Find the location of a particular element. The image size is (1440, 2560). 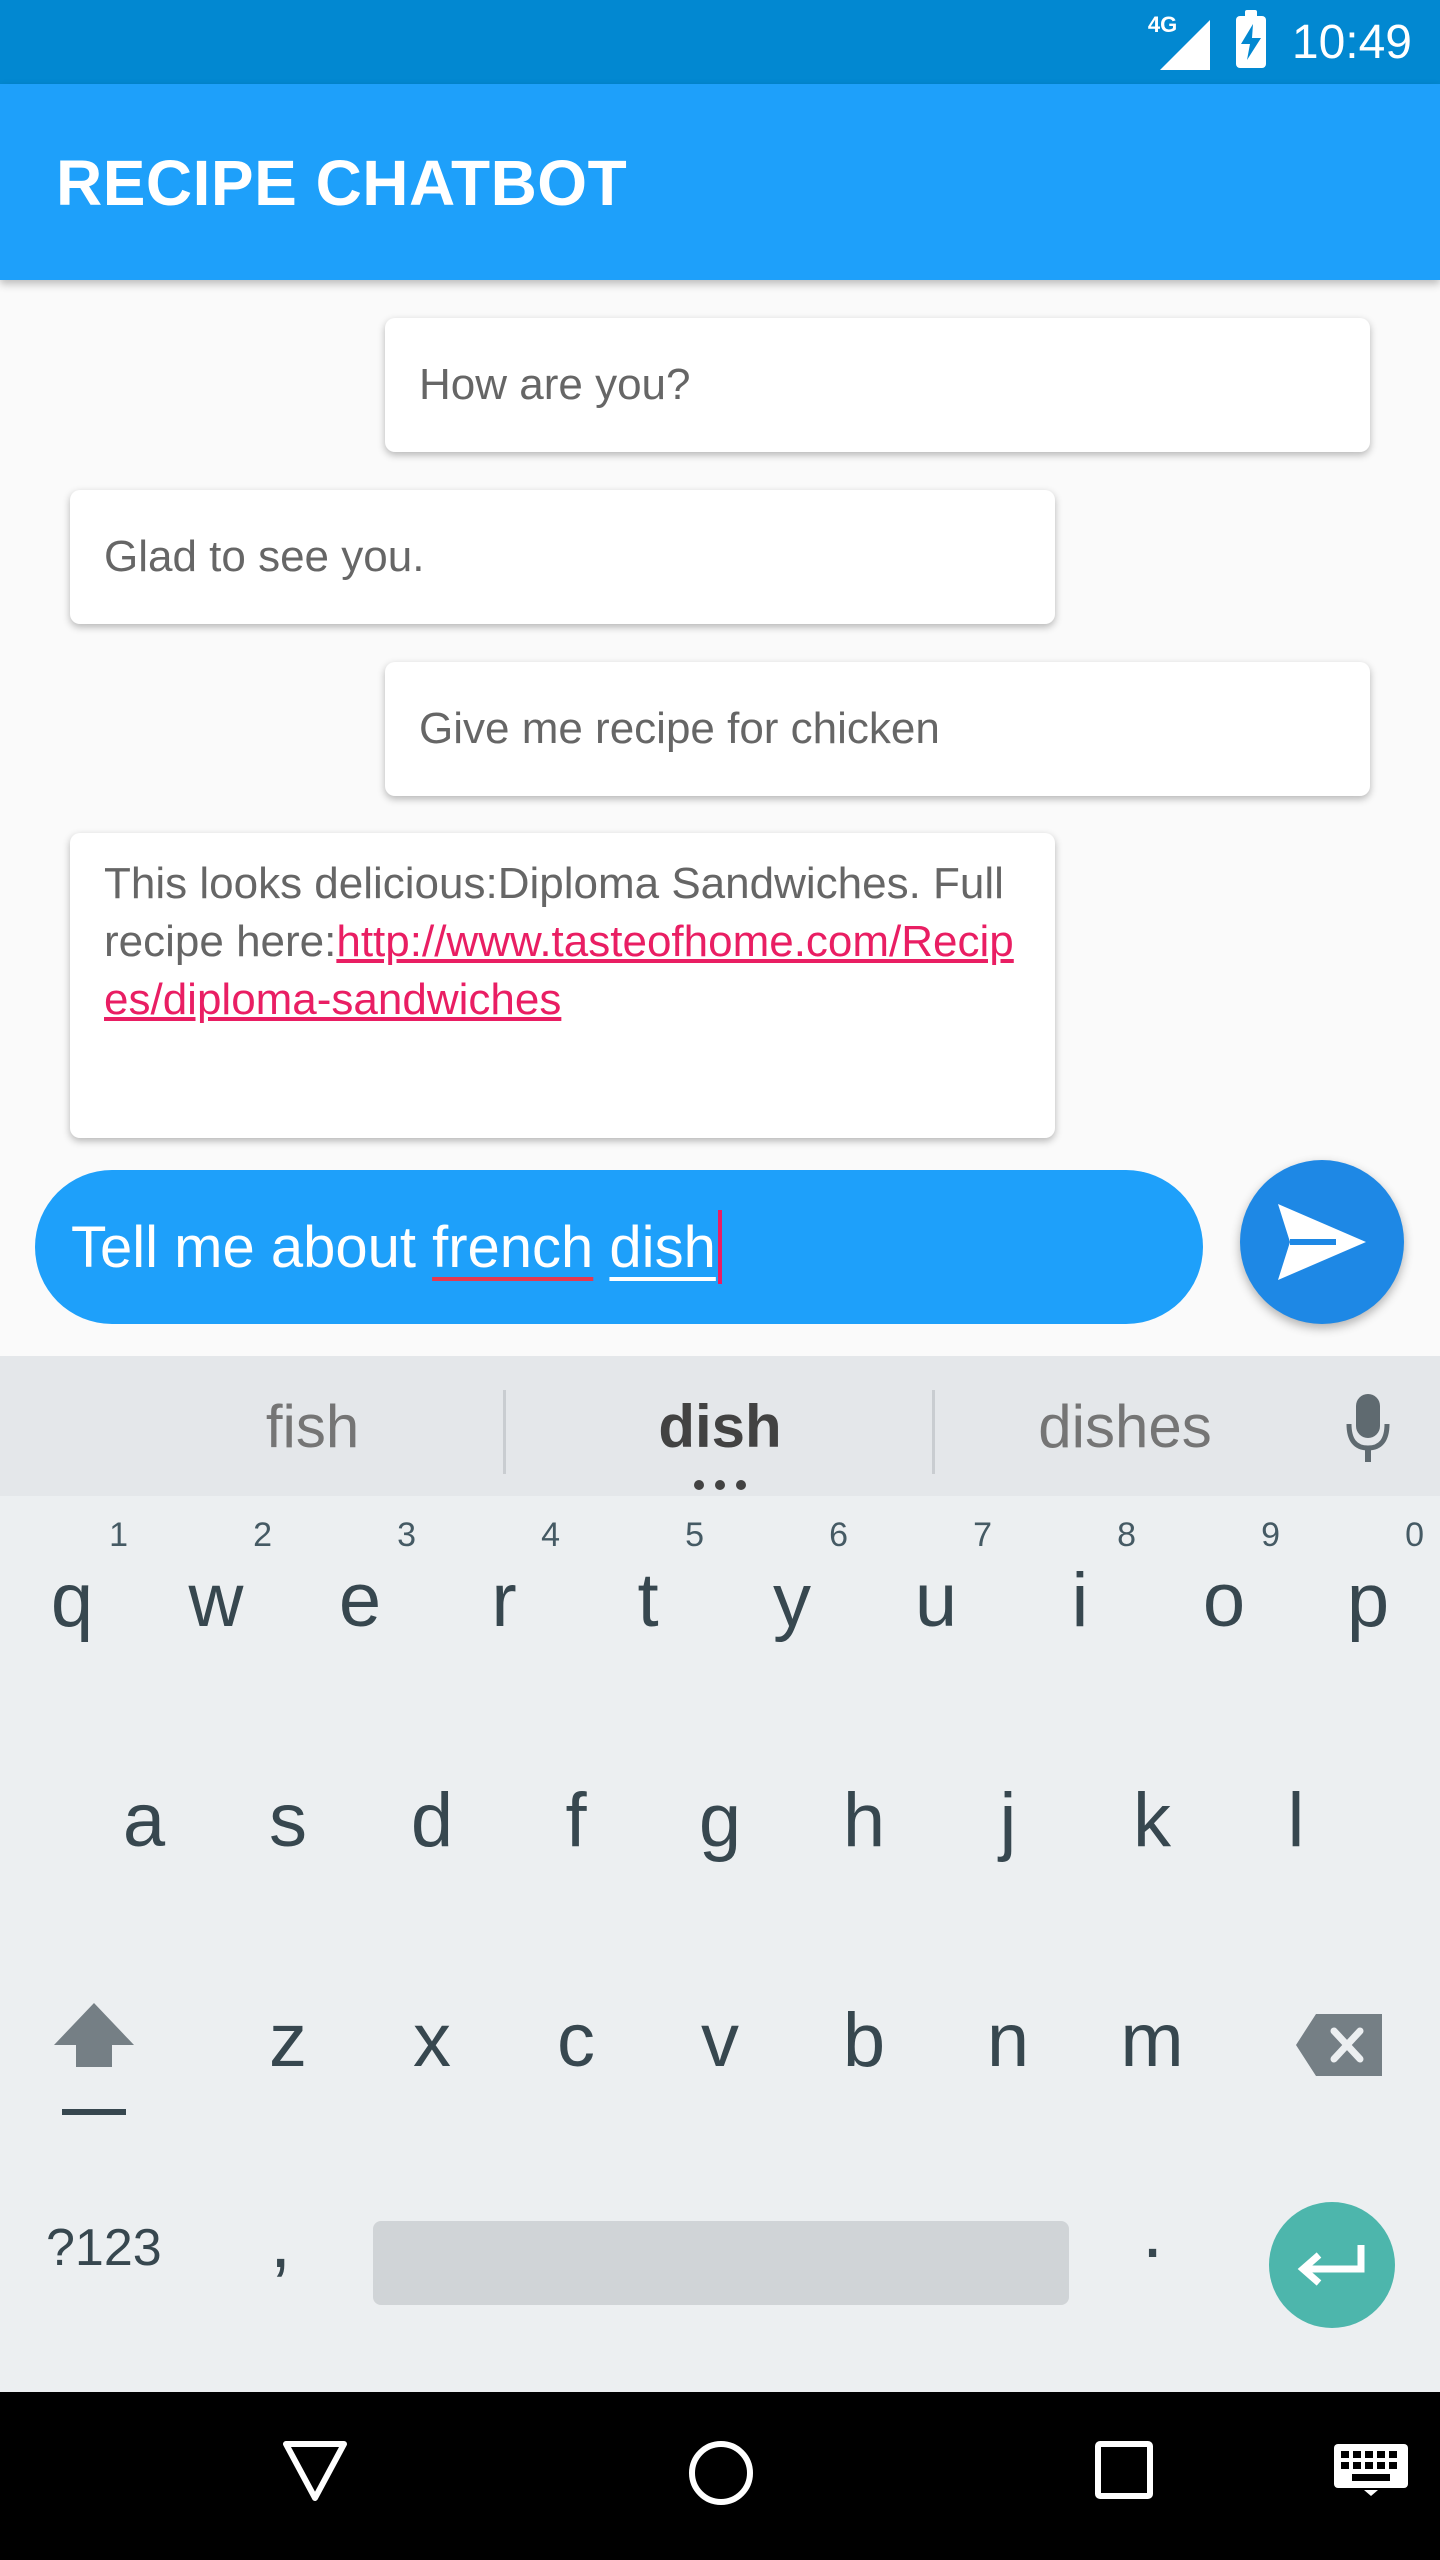

message-bubble-bot: Glad to see you. is located at coordinates (562, 557).